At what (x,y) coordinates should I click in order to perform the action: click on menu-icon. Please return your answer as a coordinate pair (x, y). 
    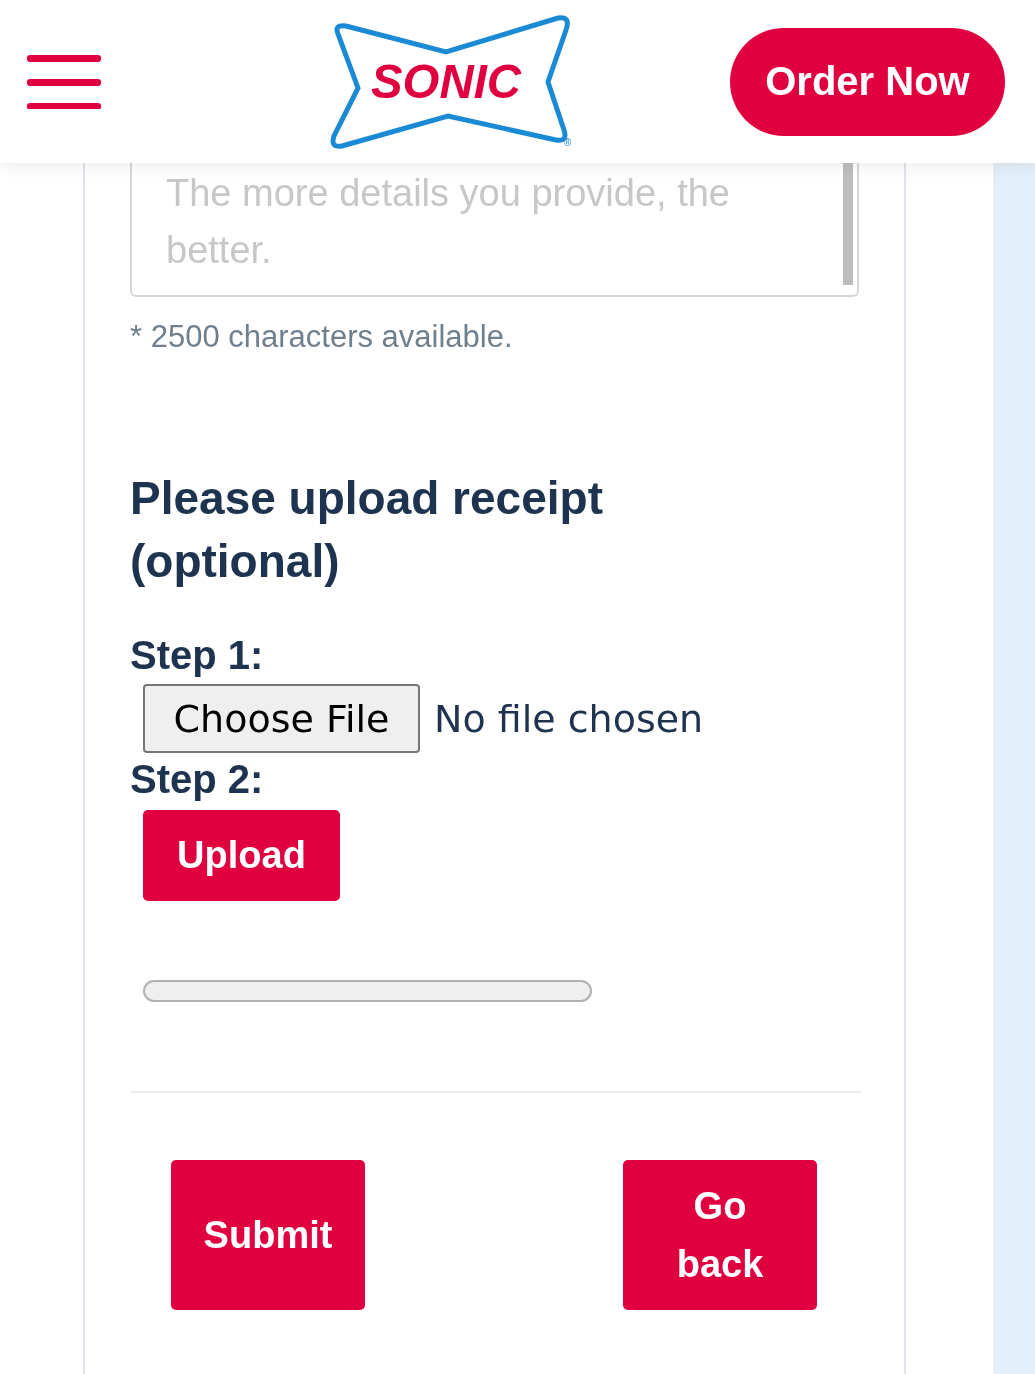
    Looking at the image, I should click on (64, 81).